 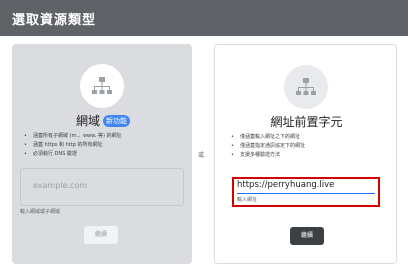 I want to click on domain-continue-button: 繼續, so click(x=101, y=235).